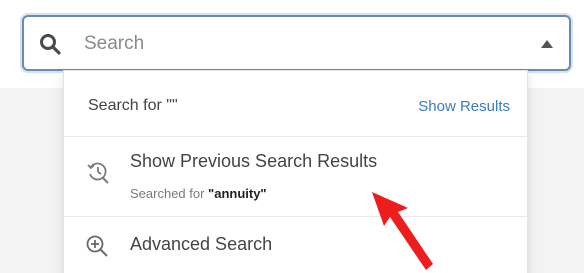  I want to click on search-icon, so click(50, 44).